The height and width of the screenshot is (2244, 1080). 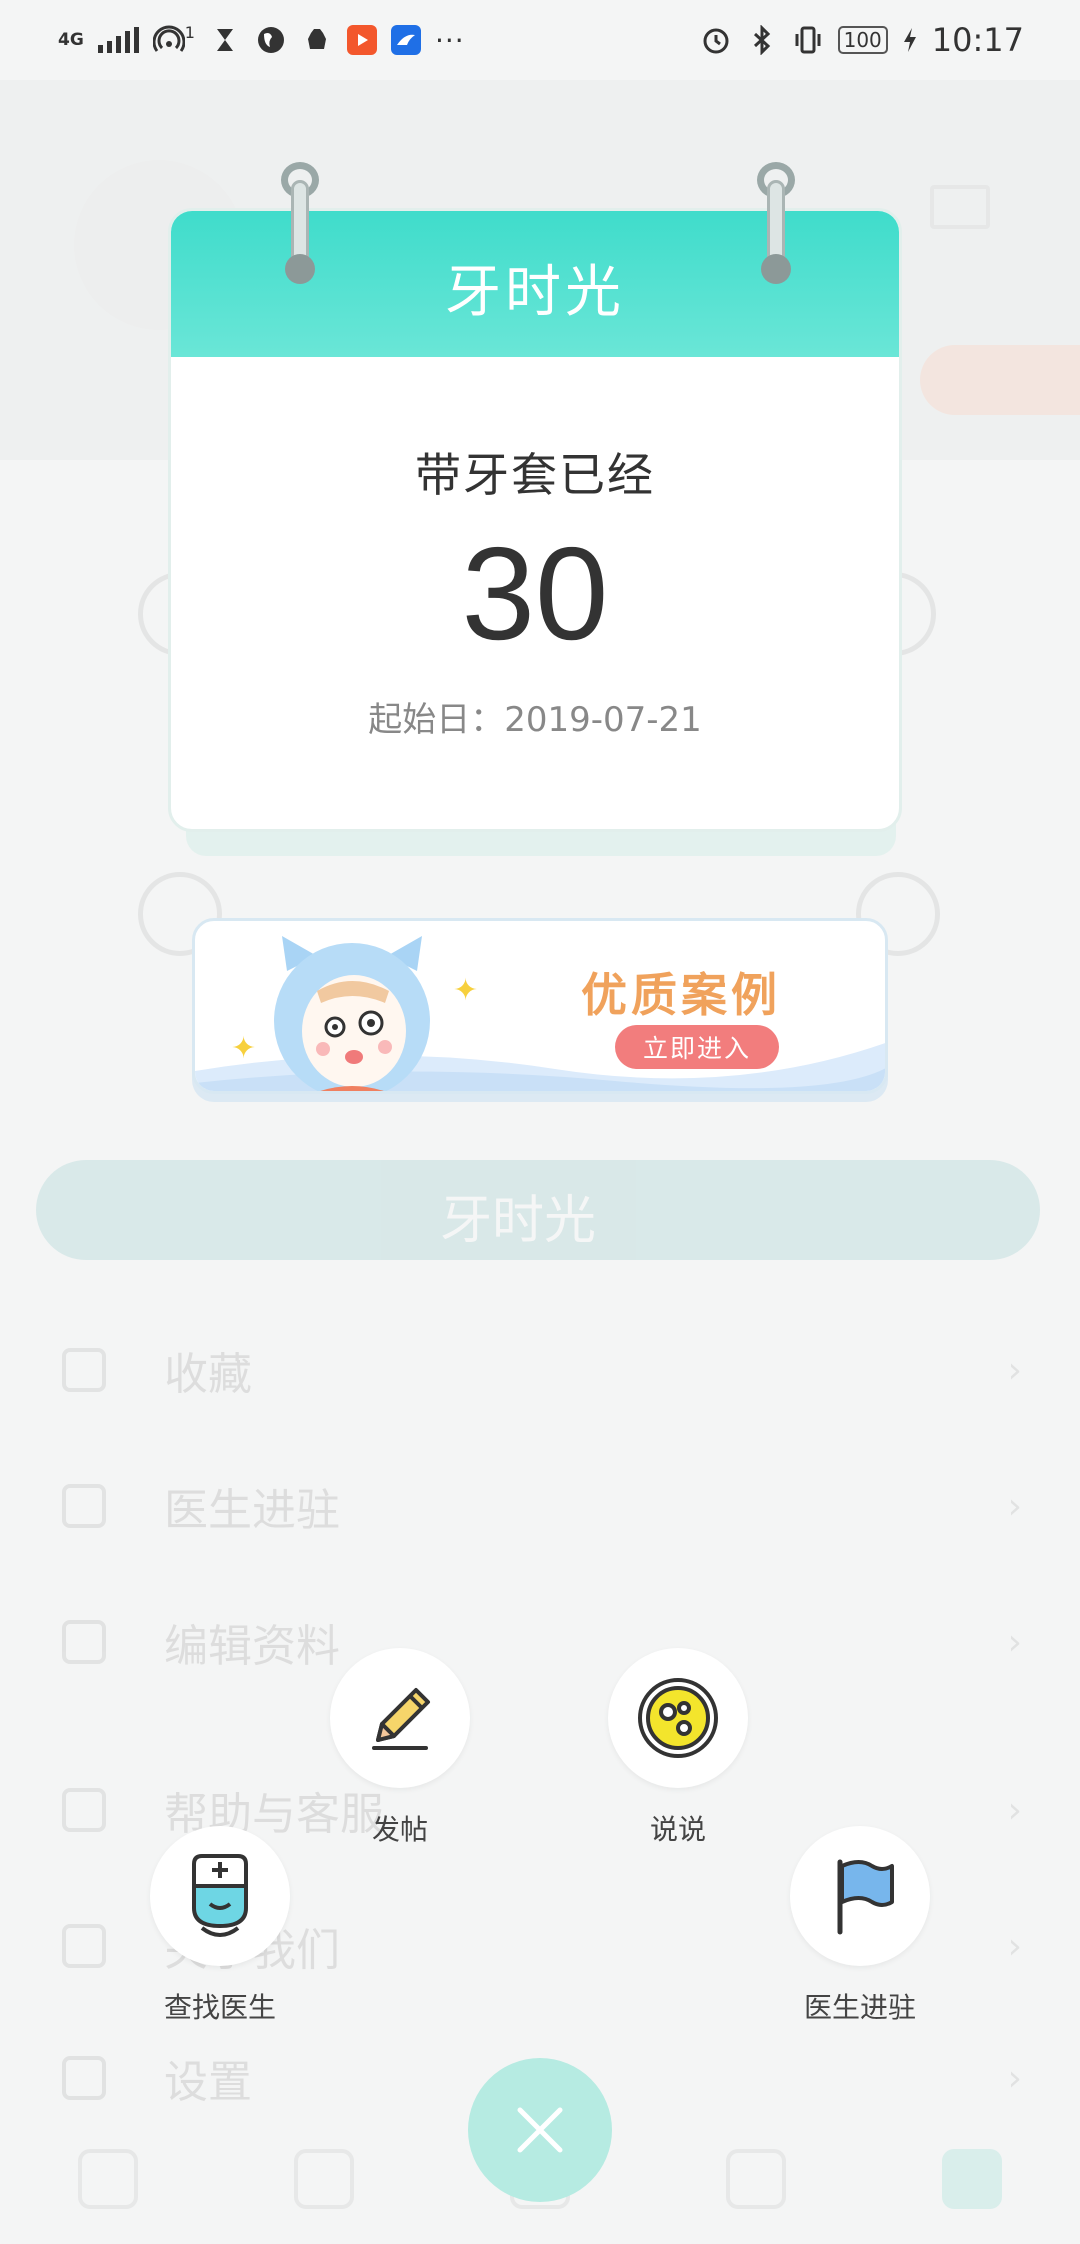 I want to click on hand-icon, so click(x=317, y=40).